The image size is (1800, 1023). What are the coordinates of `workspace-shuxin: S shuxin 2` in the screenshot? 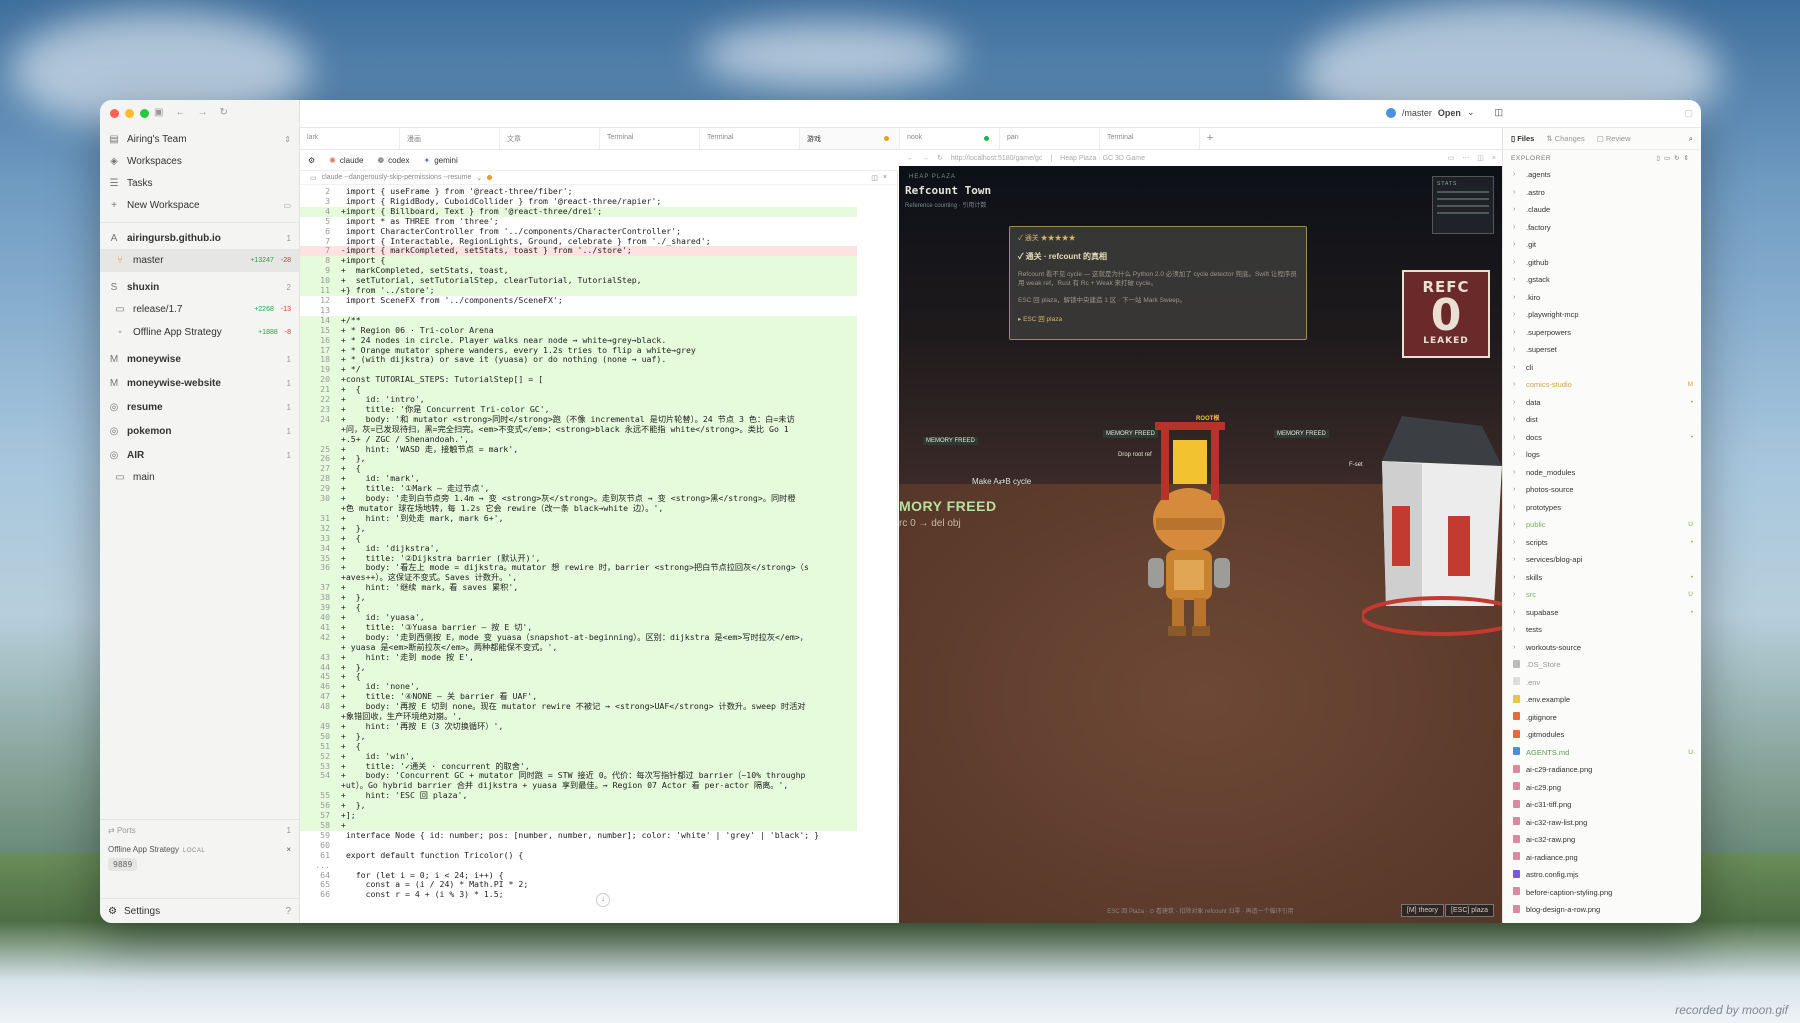 It's located at (199, 287).